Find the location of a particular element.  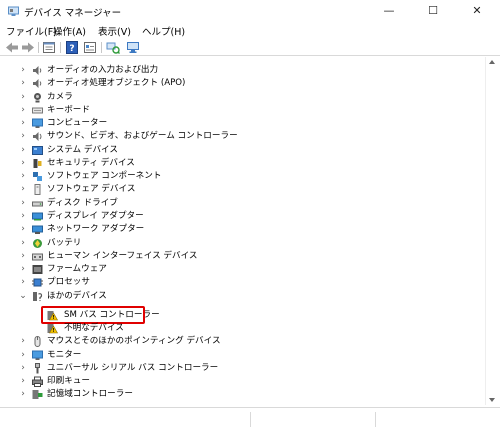

tree-item-label: カメラ is located at coordinates (60, 97).